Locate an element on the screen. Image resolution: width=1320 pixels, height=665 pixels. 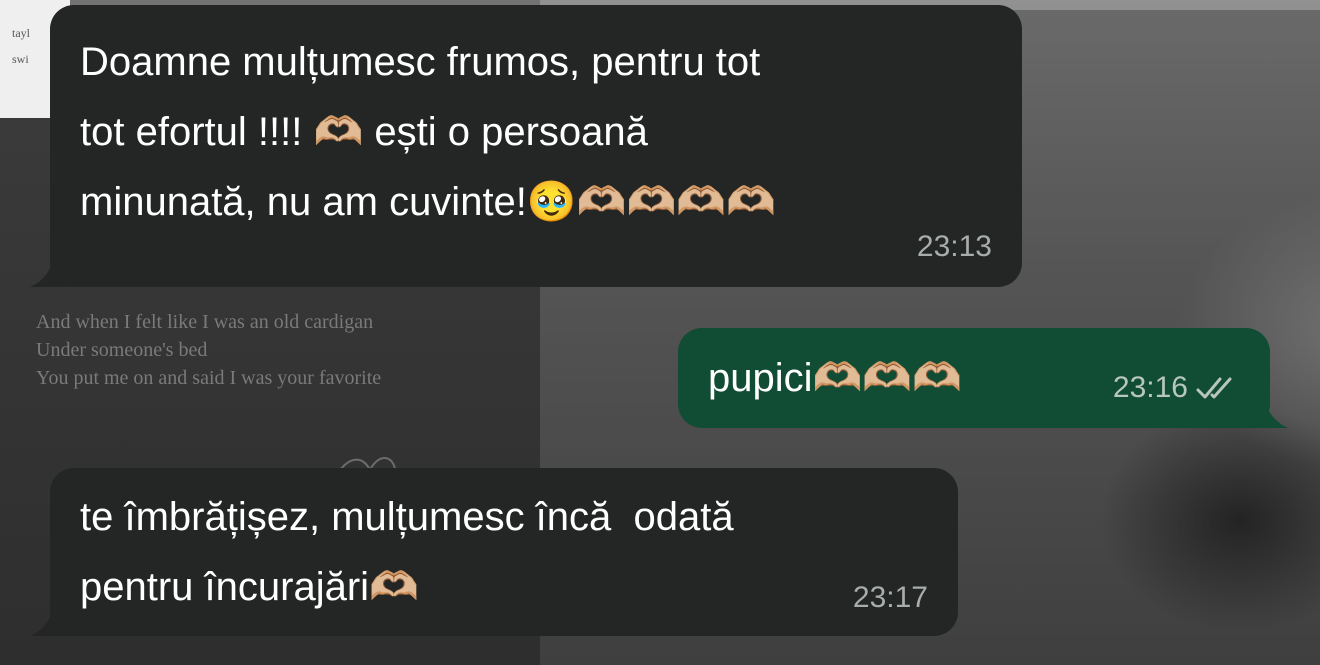
message-meta: 23:16 is located at coordinates (1176, 388).